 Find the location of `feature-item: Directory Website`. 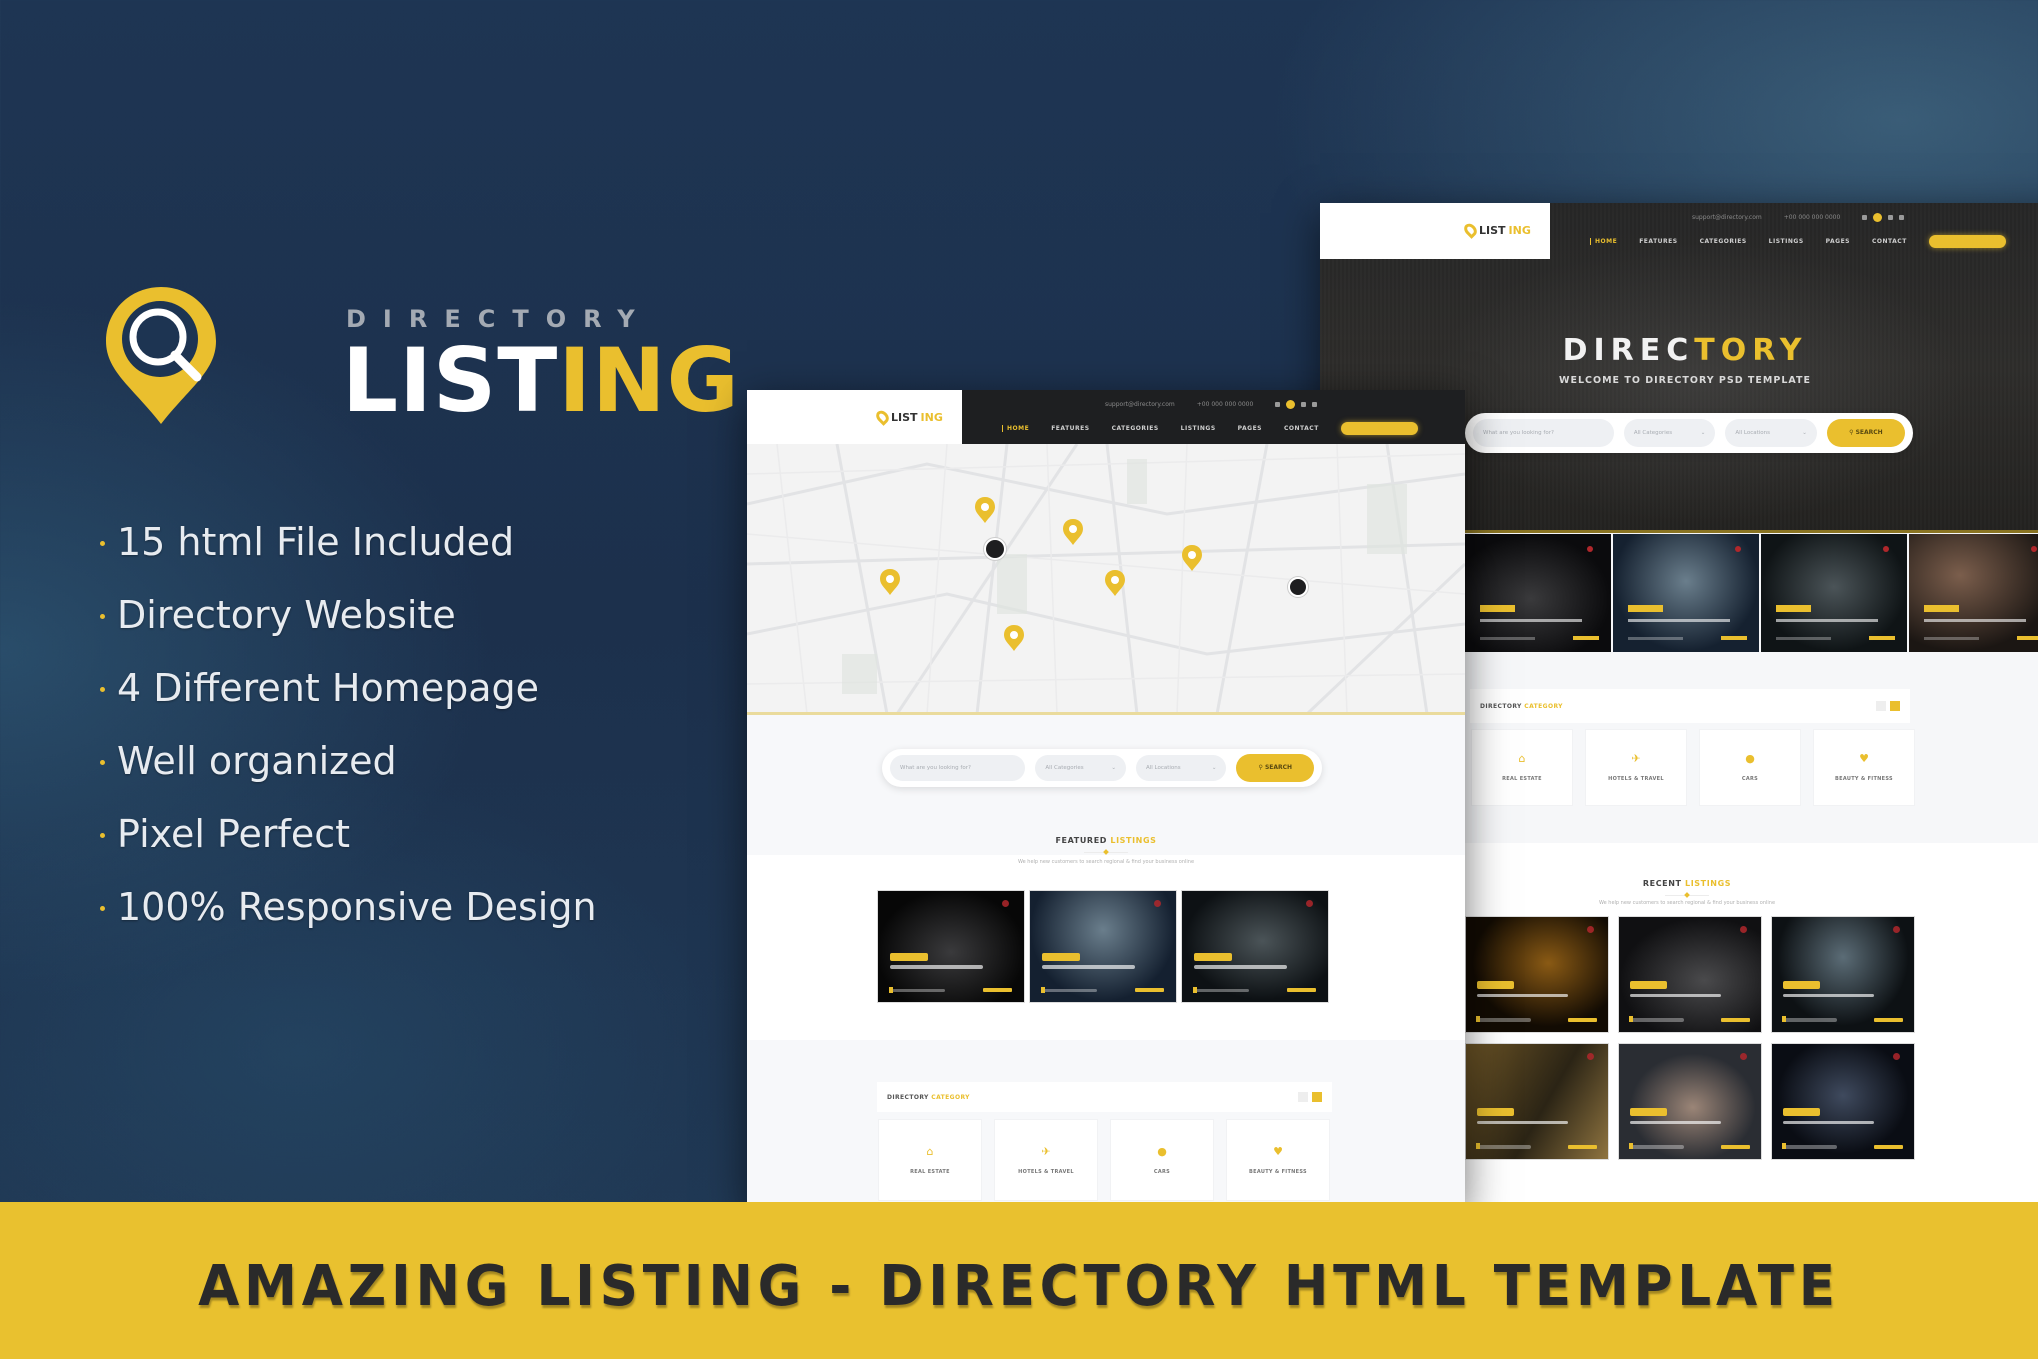

feature-item: Directory Website is located at coordinates (348, 614).